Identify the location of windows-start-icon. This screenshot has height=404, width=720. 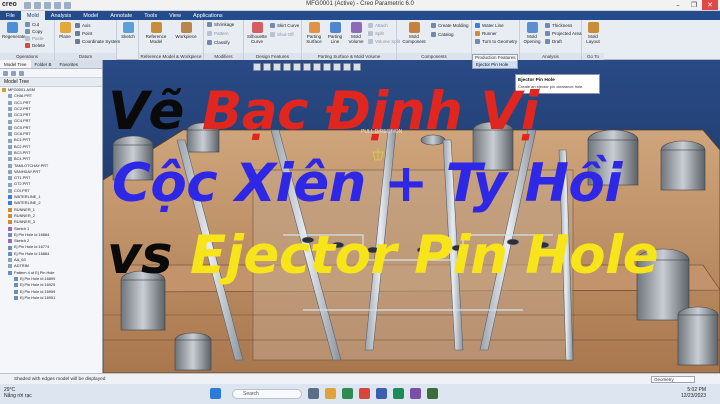
(215, 393).